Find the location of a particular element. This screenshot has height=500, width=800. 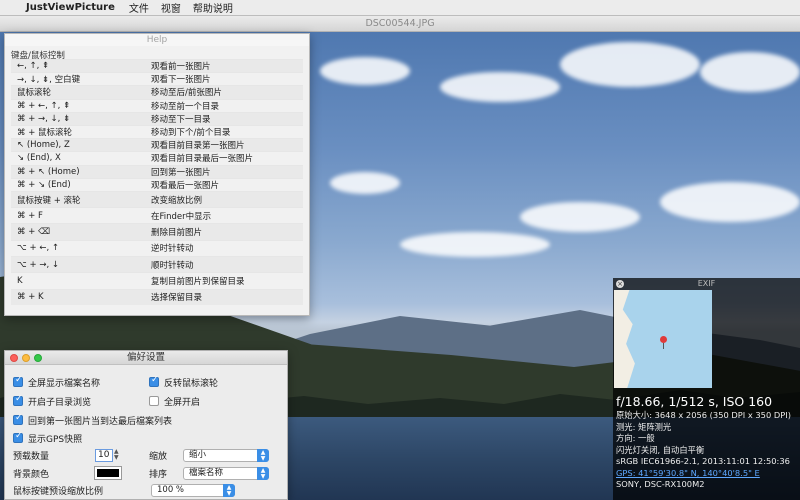

fullscreen-start-checkbox is located at coordinates (154, 401).